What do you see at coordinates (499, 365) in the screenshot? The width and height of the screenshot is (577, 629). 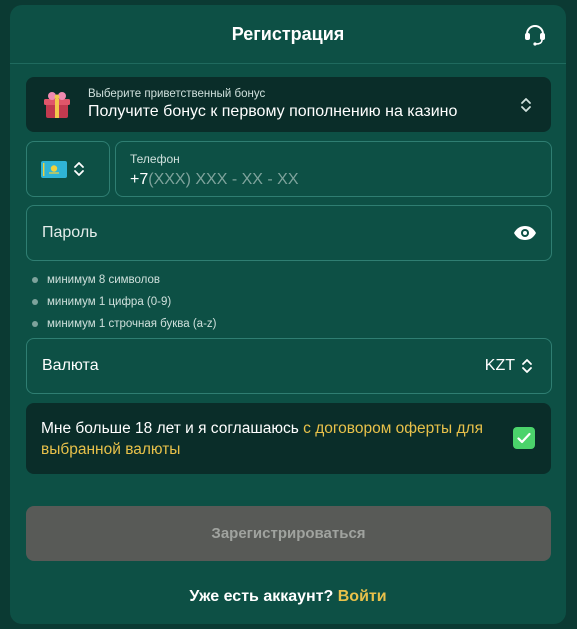 I see `currency-value: KZT` at bounding box center [499, 365].